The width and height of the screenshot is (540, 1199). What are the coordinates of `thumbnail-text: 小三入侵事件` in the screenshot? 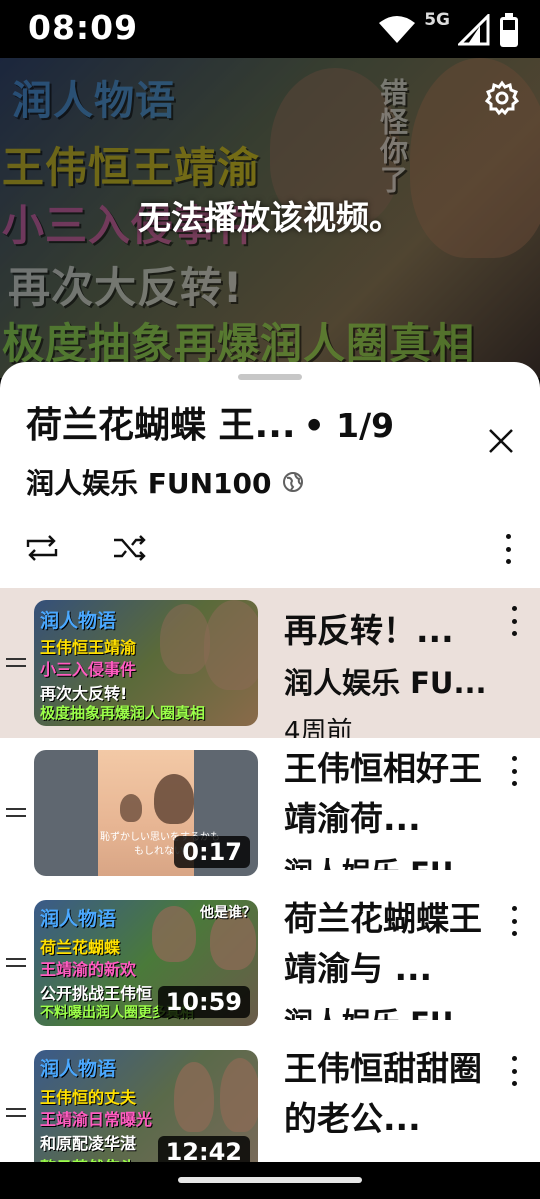 It's located at (88, 669).